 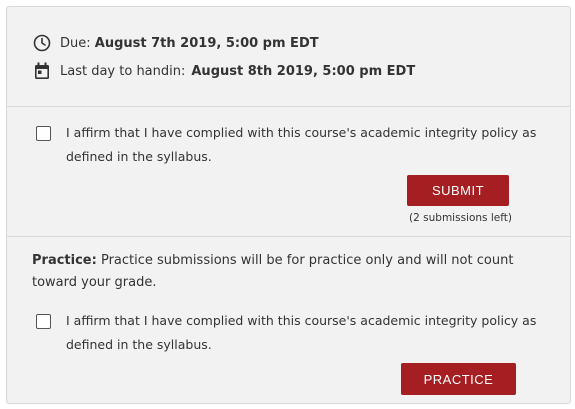 I want to click on practice-affirm-checkbox, so click(x=43, y=321).